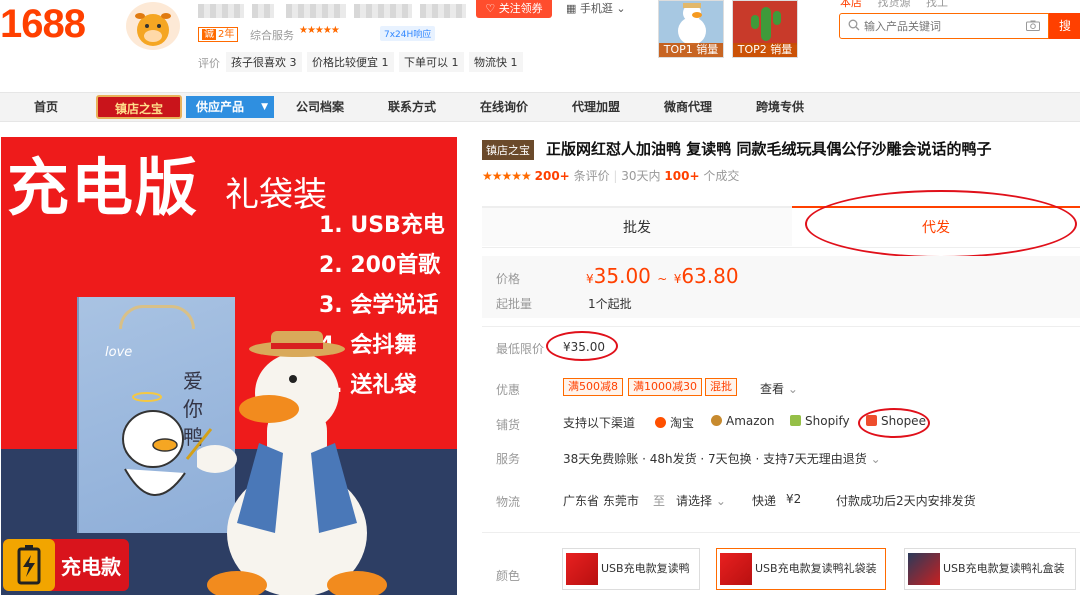 This screenshot has width=1080, height=596. Describe the element at coordinates (119, 352) in the screenshot. I see `bag-text: love` at that location.